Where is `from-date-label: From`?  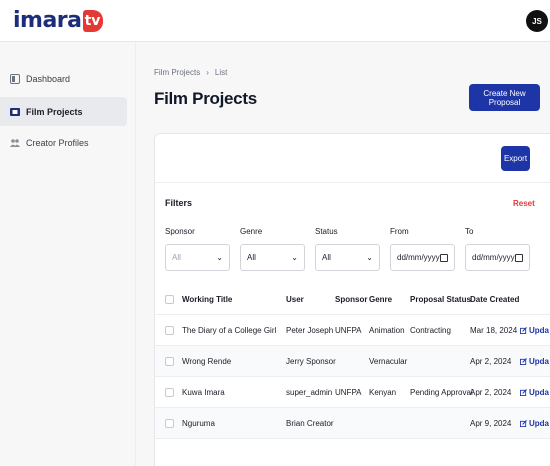
from-date-label: From is located at coordinates (399, 231).